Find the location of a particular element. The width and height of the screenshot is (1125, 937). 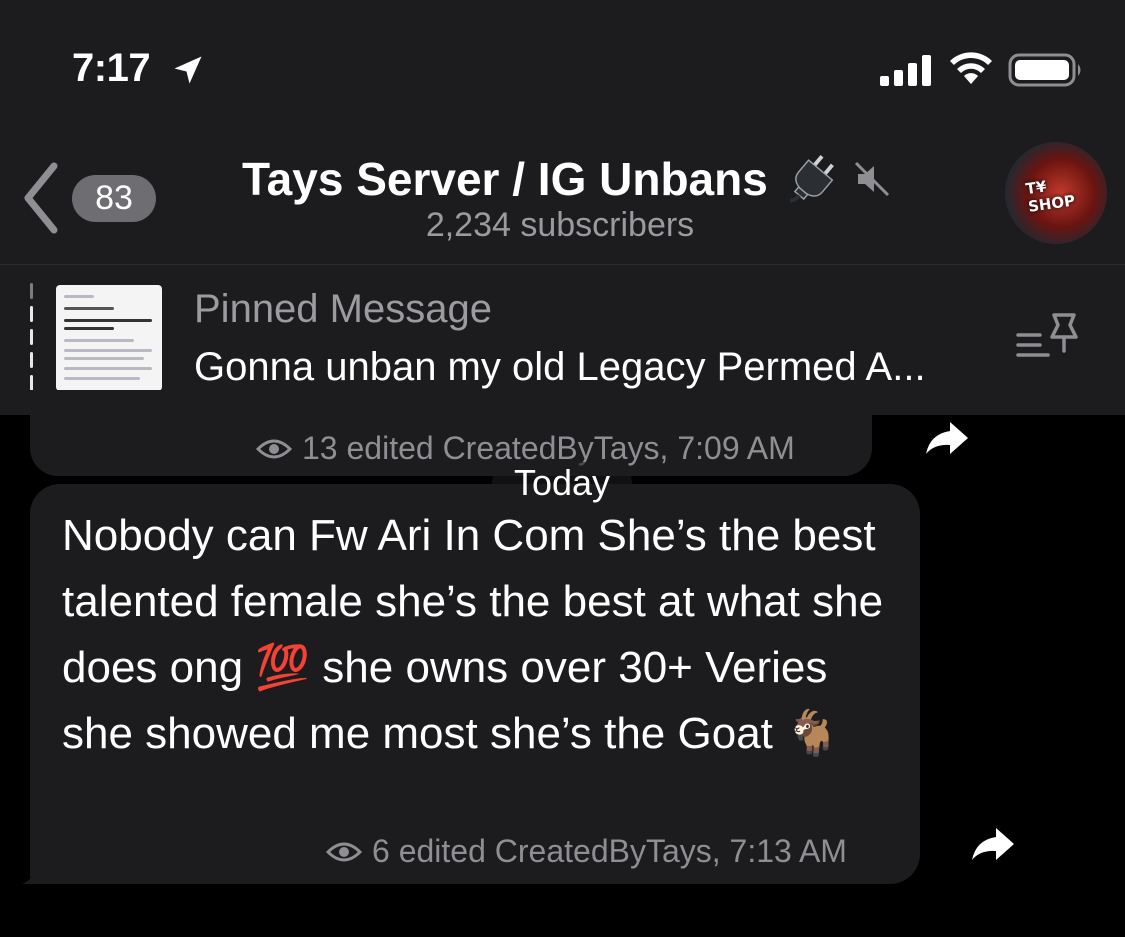

channel-title: Tays Server / IG Unbans is located at coordinates (567, 179).